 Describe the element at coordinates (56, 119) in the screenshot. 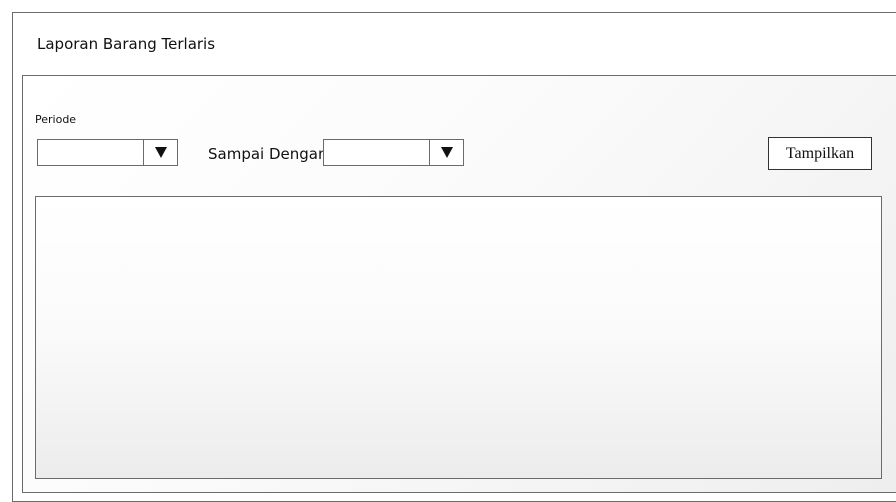

I see `periode-label: Periode` at that location.